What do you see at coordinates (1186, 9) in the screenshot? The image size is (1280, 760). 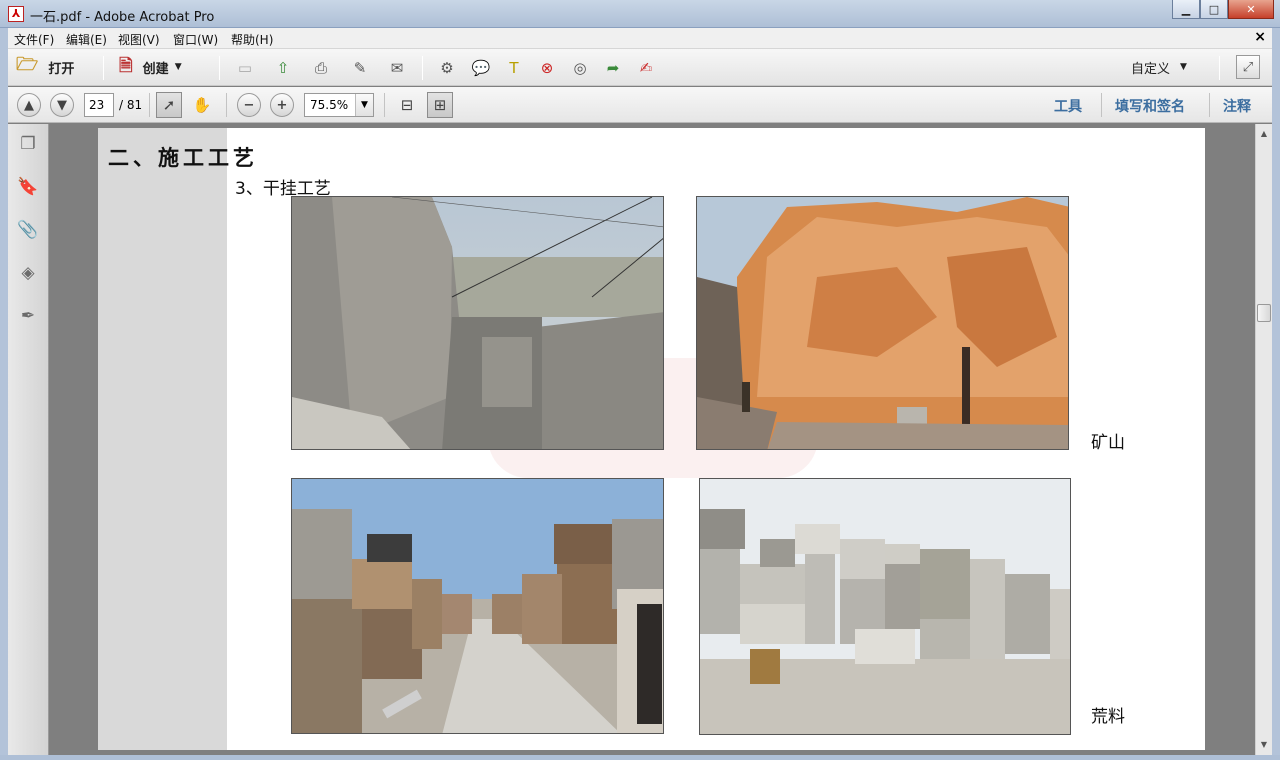 I see `minimize-button: ▁` at bounding box center [1186, 9].